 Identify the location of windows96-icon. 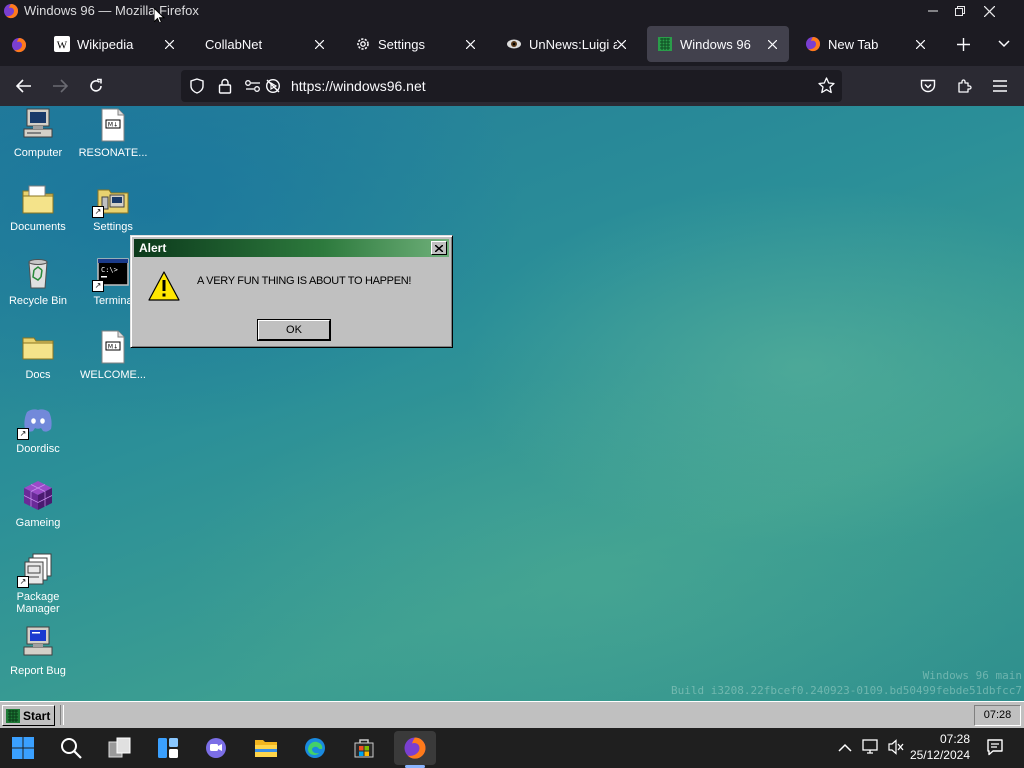
(665, 44).